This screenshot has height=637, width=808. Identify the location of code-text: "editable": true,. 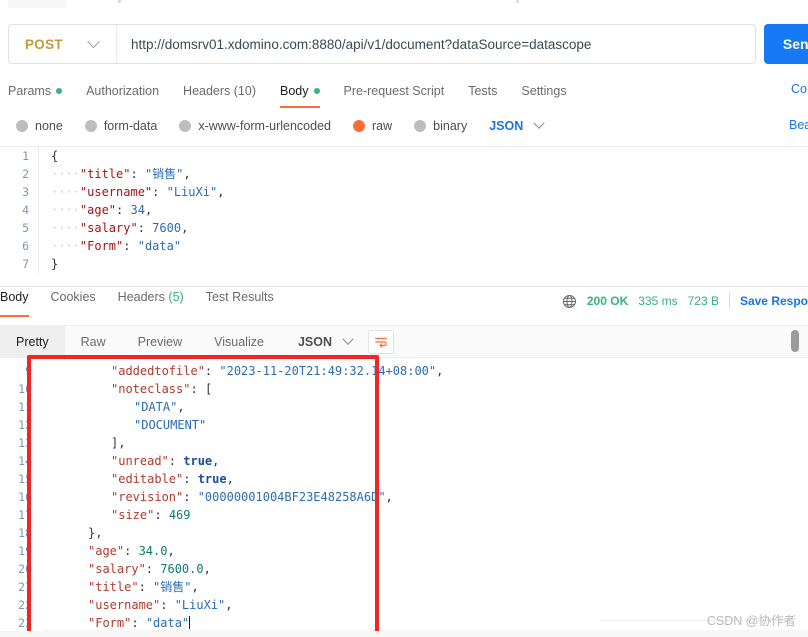
(425, 479).